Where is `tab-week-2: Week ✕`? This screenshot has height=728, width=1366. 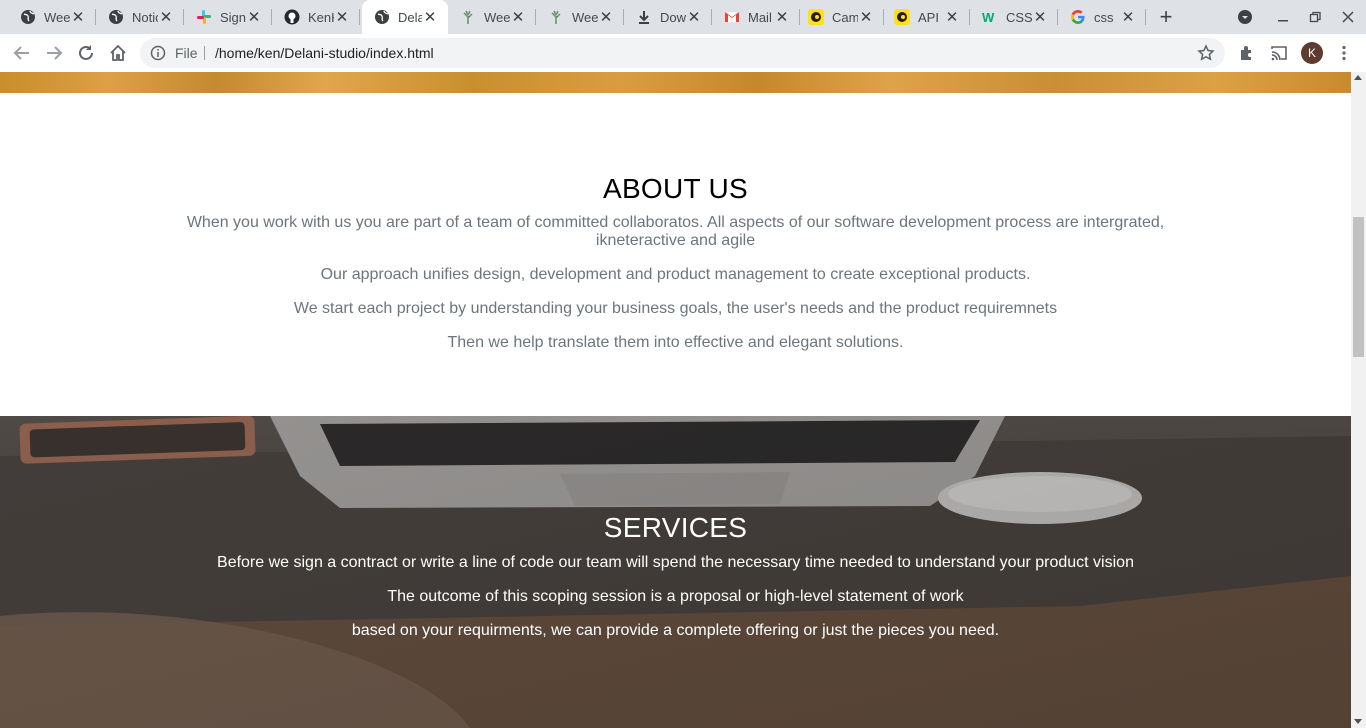
tab-week-2: Week ✕ is located at coordinates (492, 17).